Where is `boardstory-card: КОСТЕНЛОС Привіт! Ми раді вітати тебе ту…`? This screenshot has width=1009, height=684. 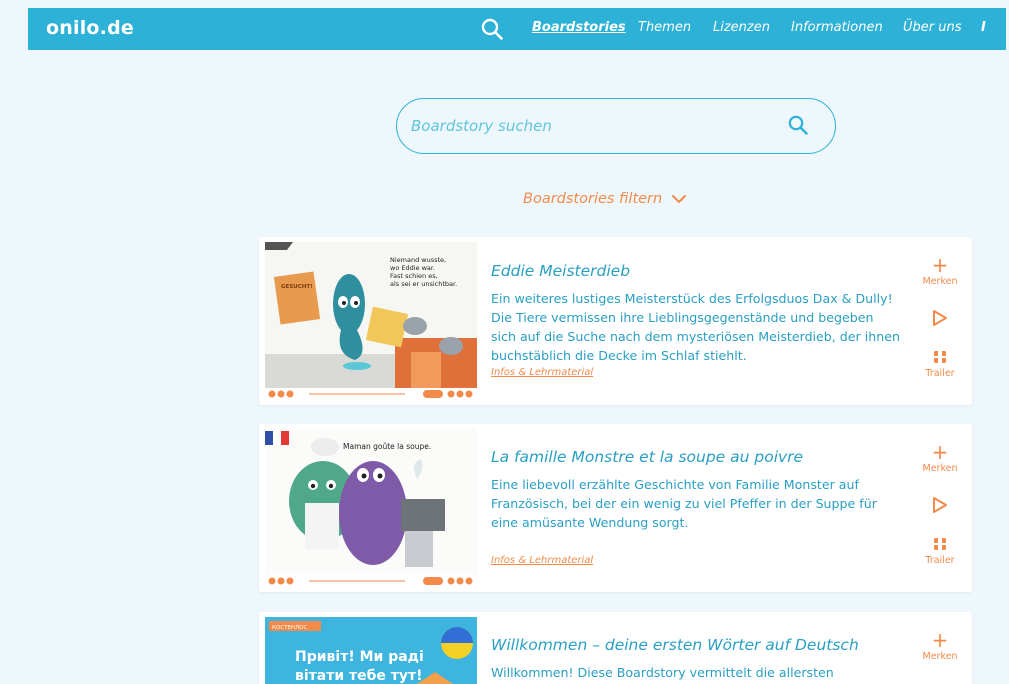 boardstory-card: КОСТЕНЛОС Привіт! Ми раді вітати тебе ту… is located at coordinates (615, 648).